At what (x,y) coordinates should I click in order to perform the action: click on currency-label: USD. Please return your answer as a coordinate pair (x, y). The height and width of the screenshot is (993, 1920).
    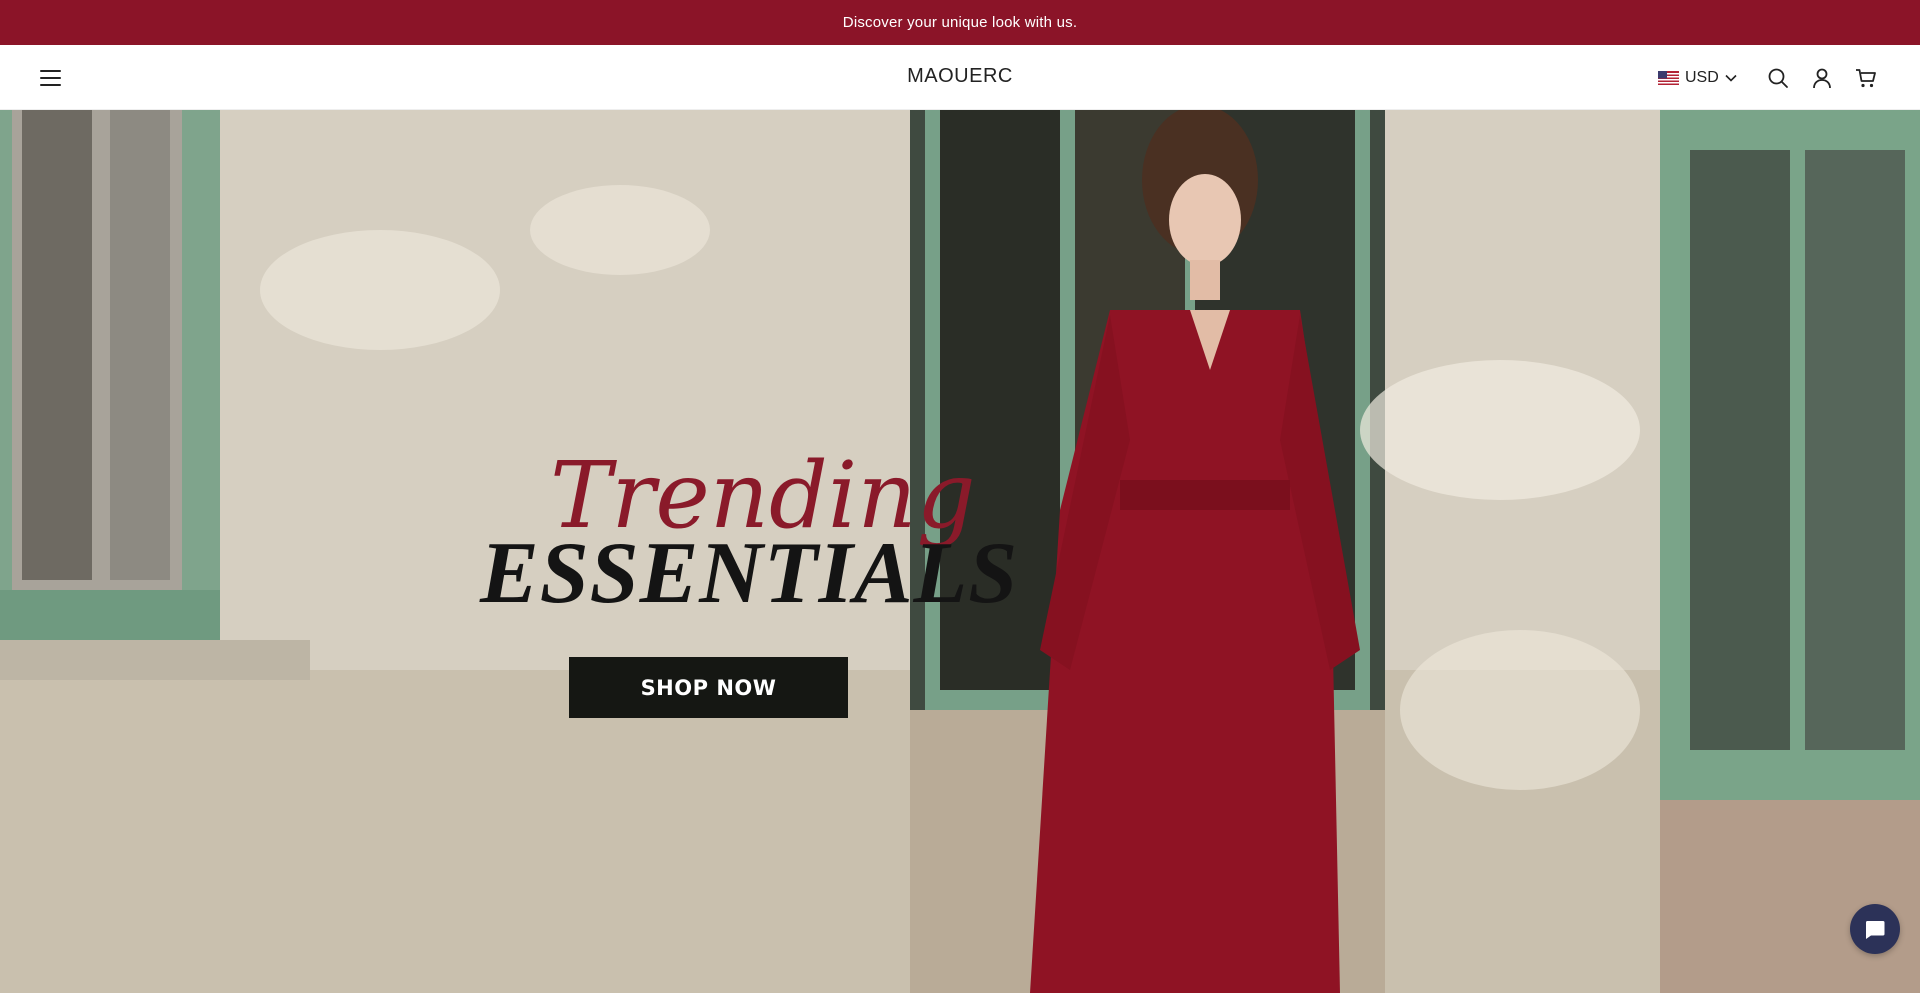
    Looking at the image, I should click on (1702, 77).